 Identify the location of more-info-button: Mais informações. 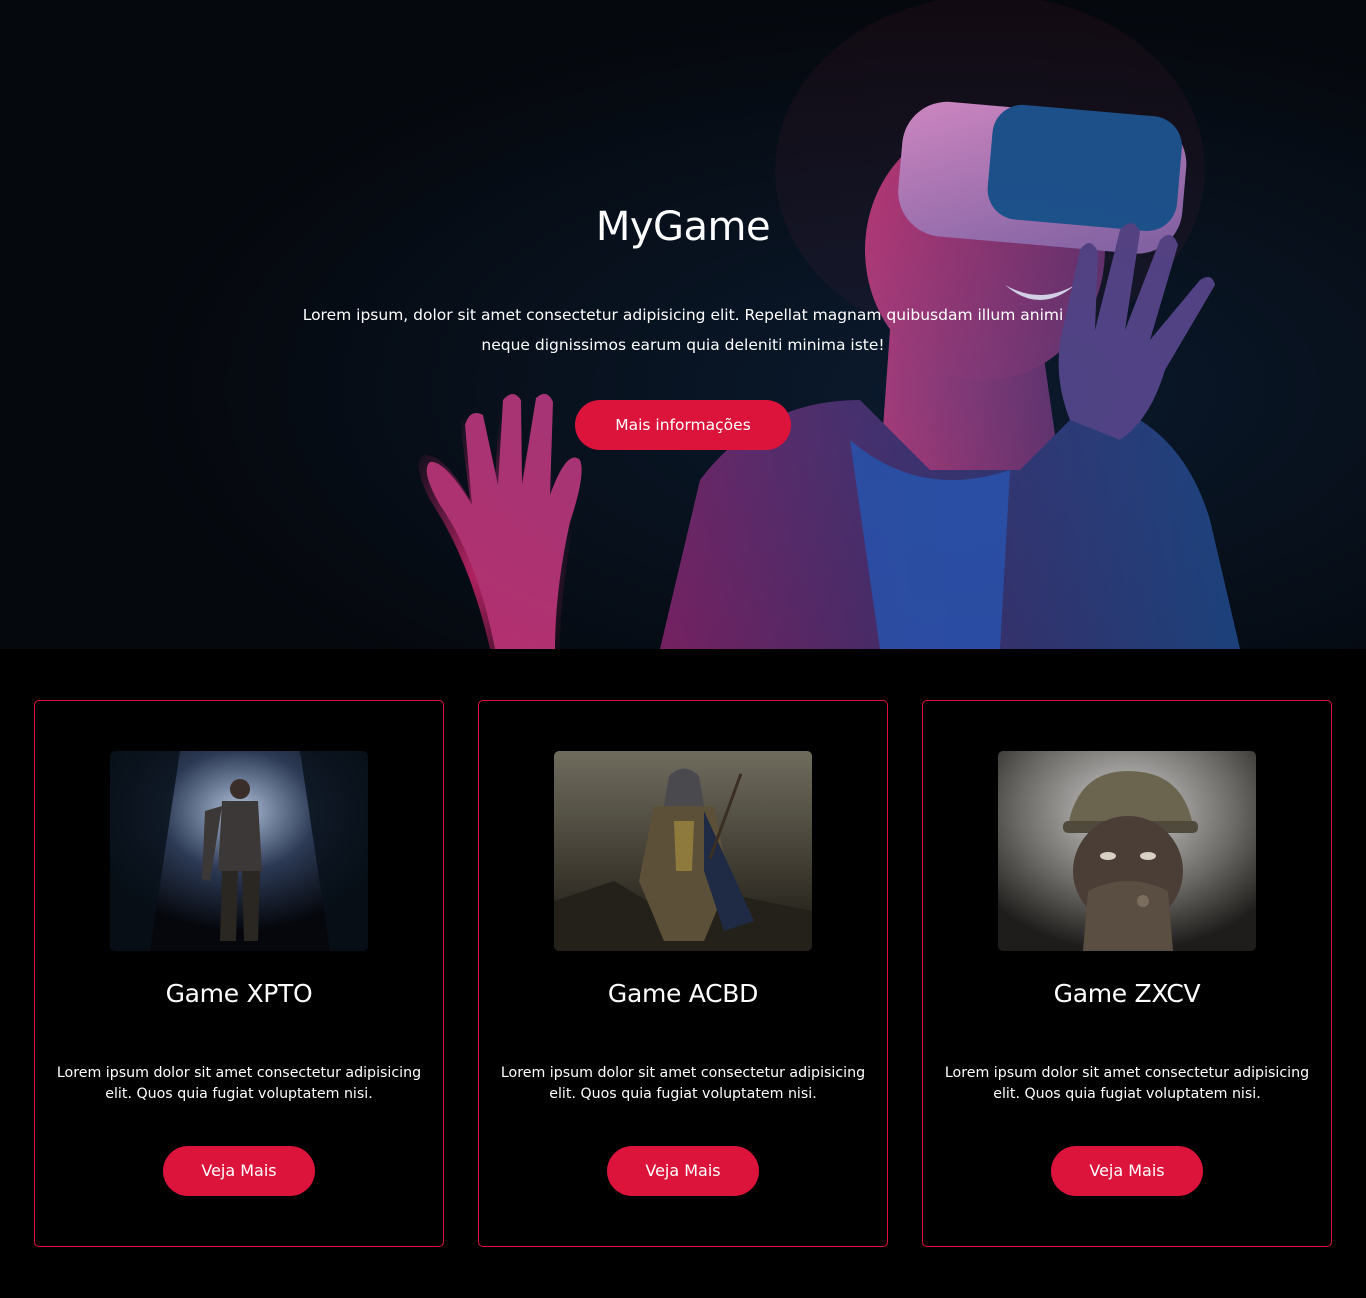
(683, 425).